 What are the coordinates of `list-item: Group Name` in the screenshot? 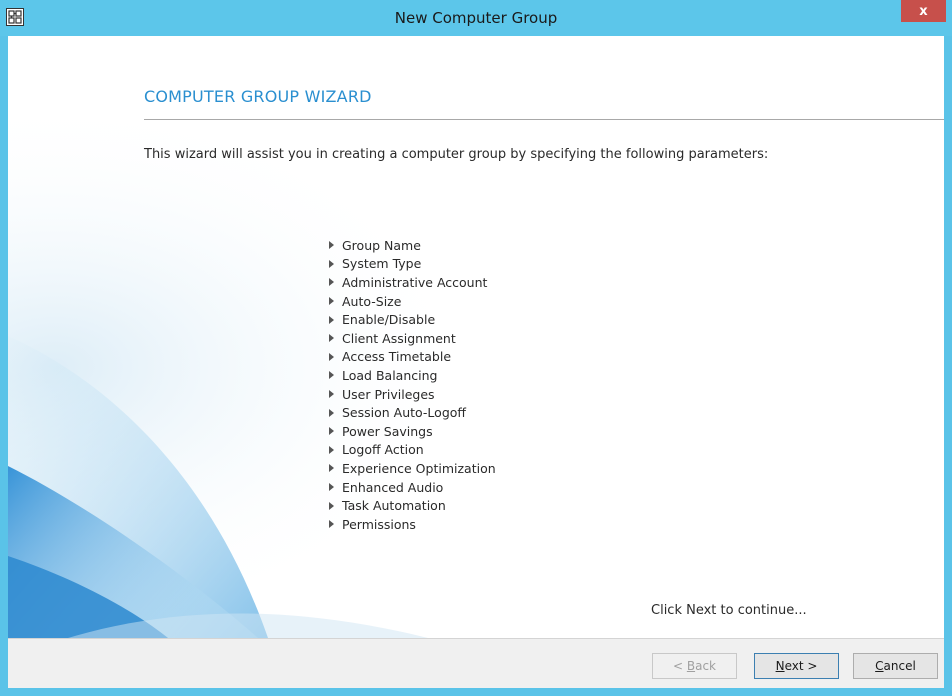 It's located at (411, 245).